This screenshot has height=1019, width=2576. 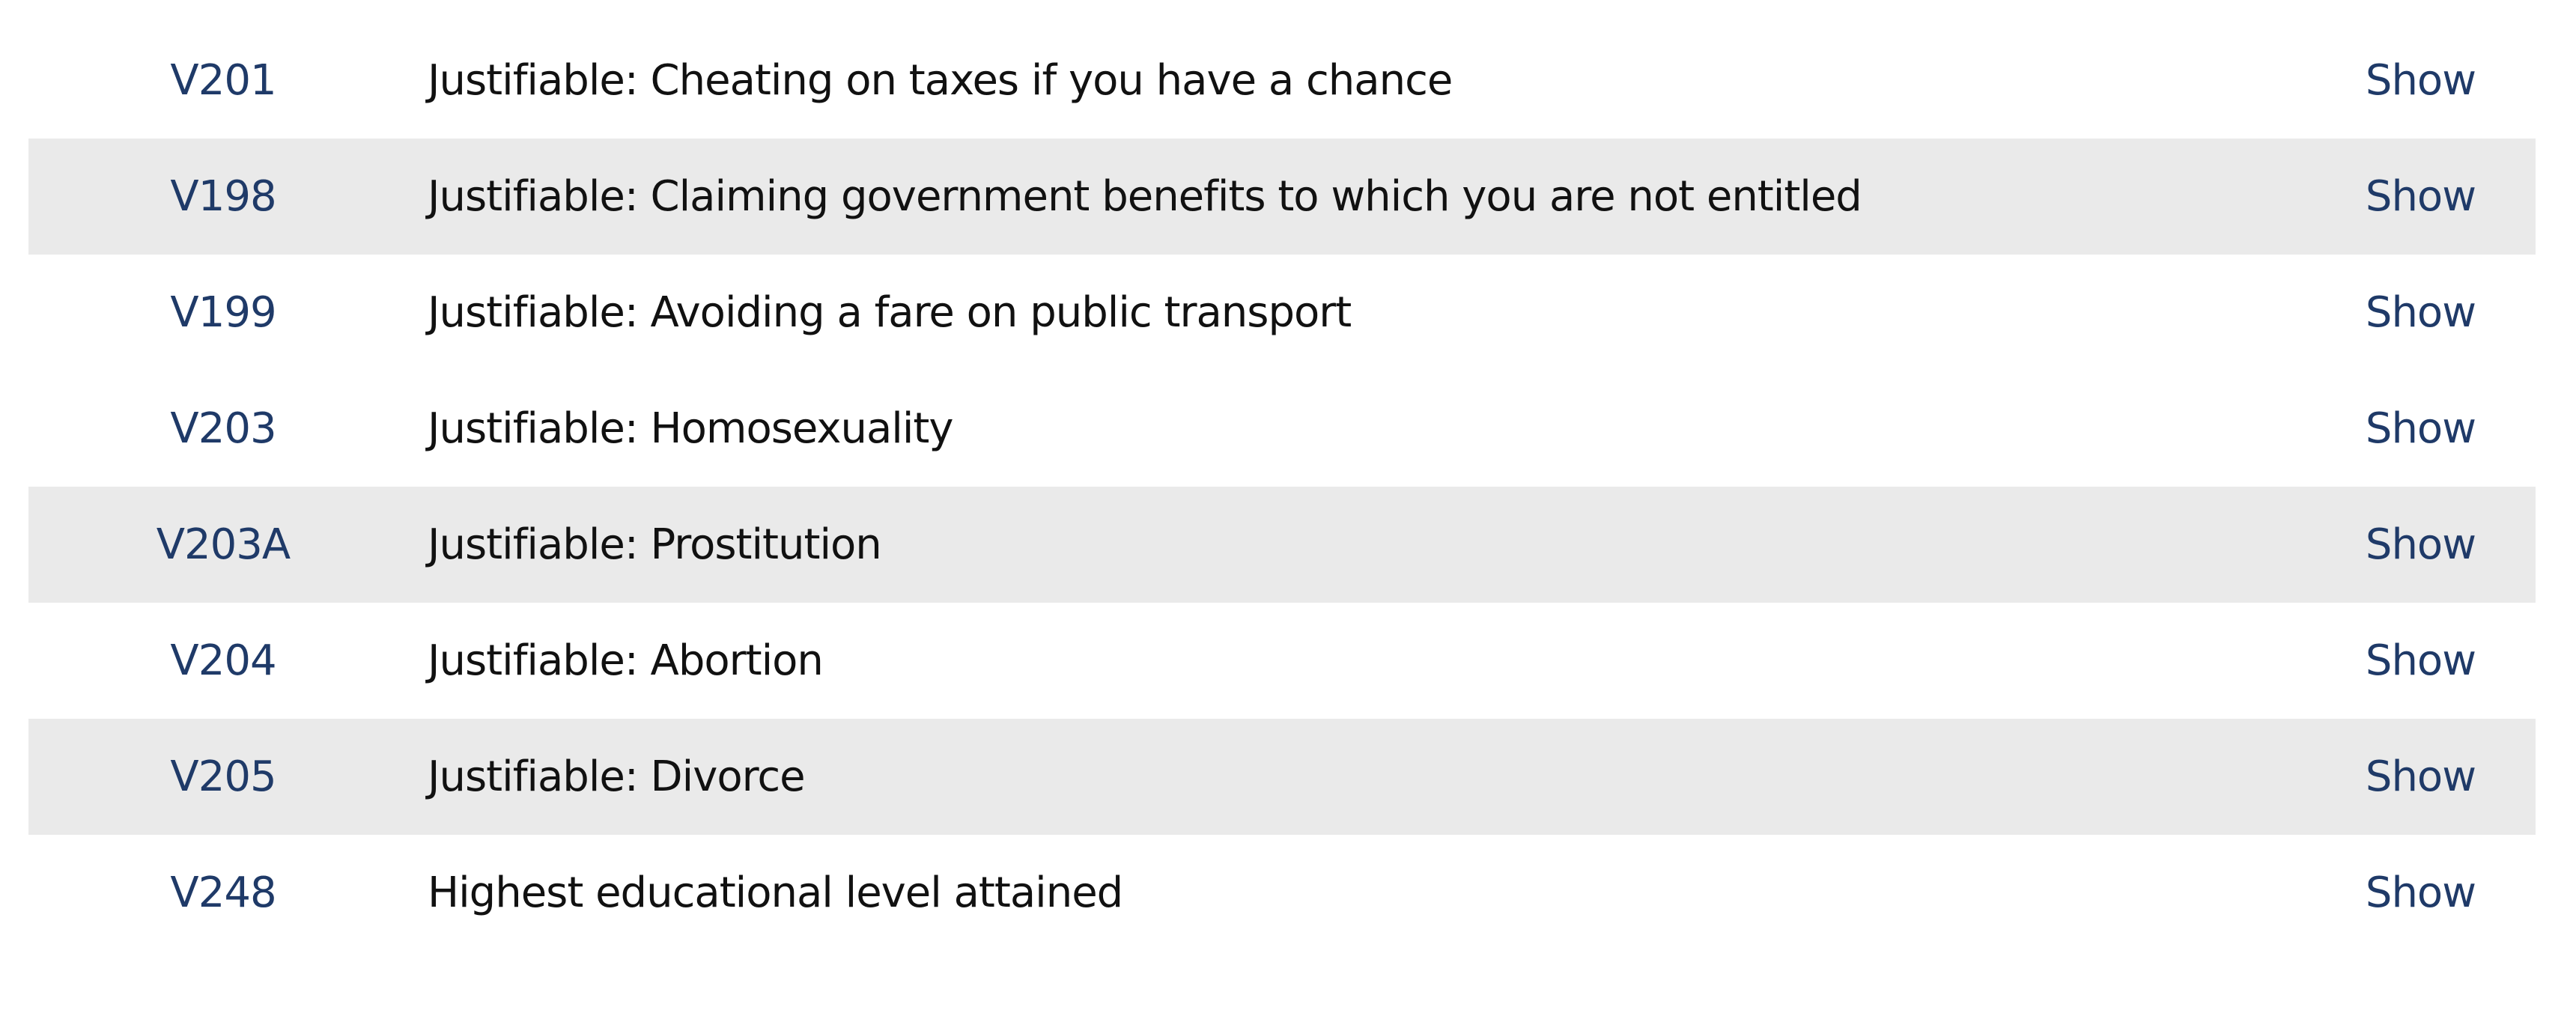 What do you see at coordinates (1282, 545) in the screenshot?
I see `table-row: V203A Justifiable: Prostitution Show` at bounding box center [1282, 545].